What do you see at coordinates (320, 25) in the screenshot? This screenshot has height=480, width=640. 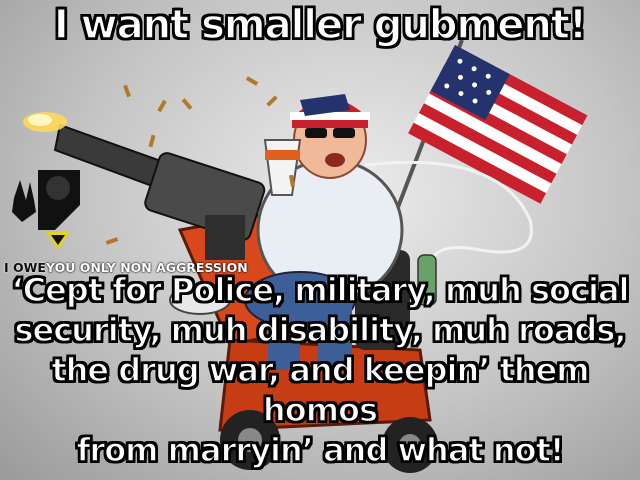 I see `top-caption: I want smaller gubment!` at bounding box center [320, 25].